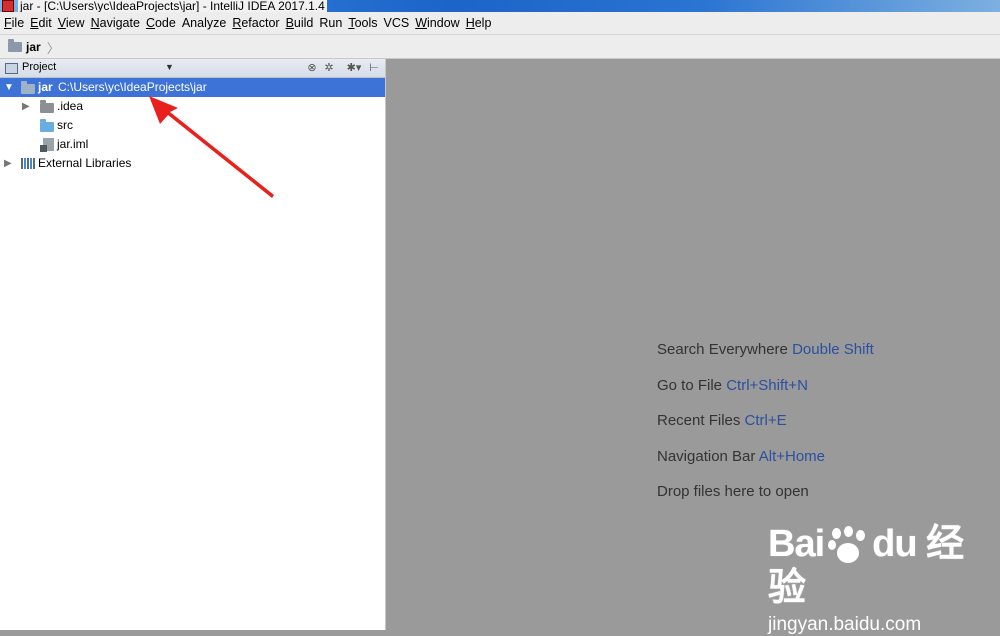 This screenshot has height=636, width=1000. I want to click on gear-icon: ✱▾, so click(354, 68).